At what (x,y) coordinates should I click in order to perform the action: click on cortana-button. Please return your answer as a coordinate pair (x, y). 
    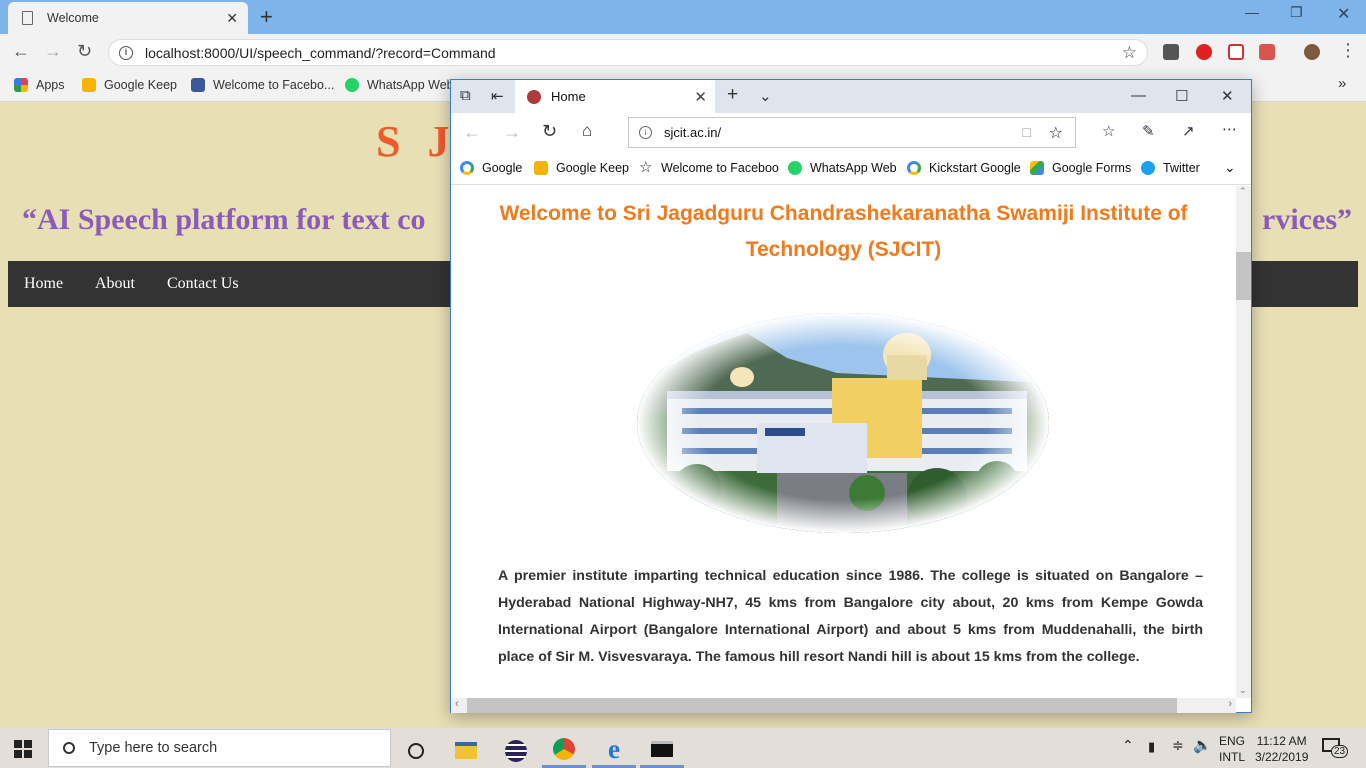
    Looking at the image, I should click on (416, 750).